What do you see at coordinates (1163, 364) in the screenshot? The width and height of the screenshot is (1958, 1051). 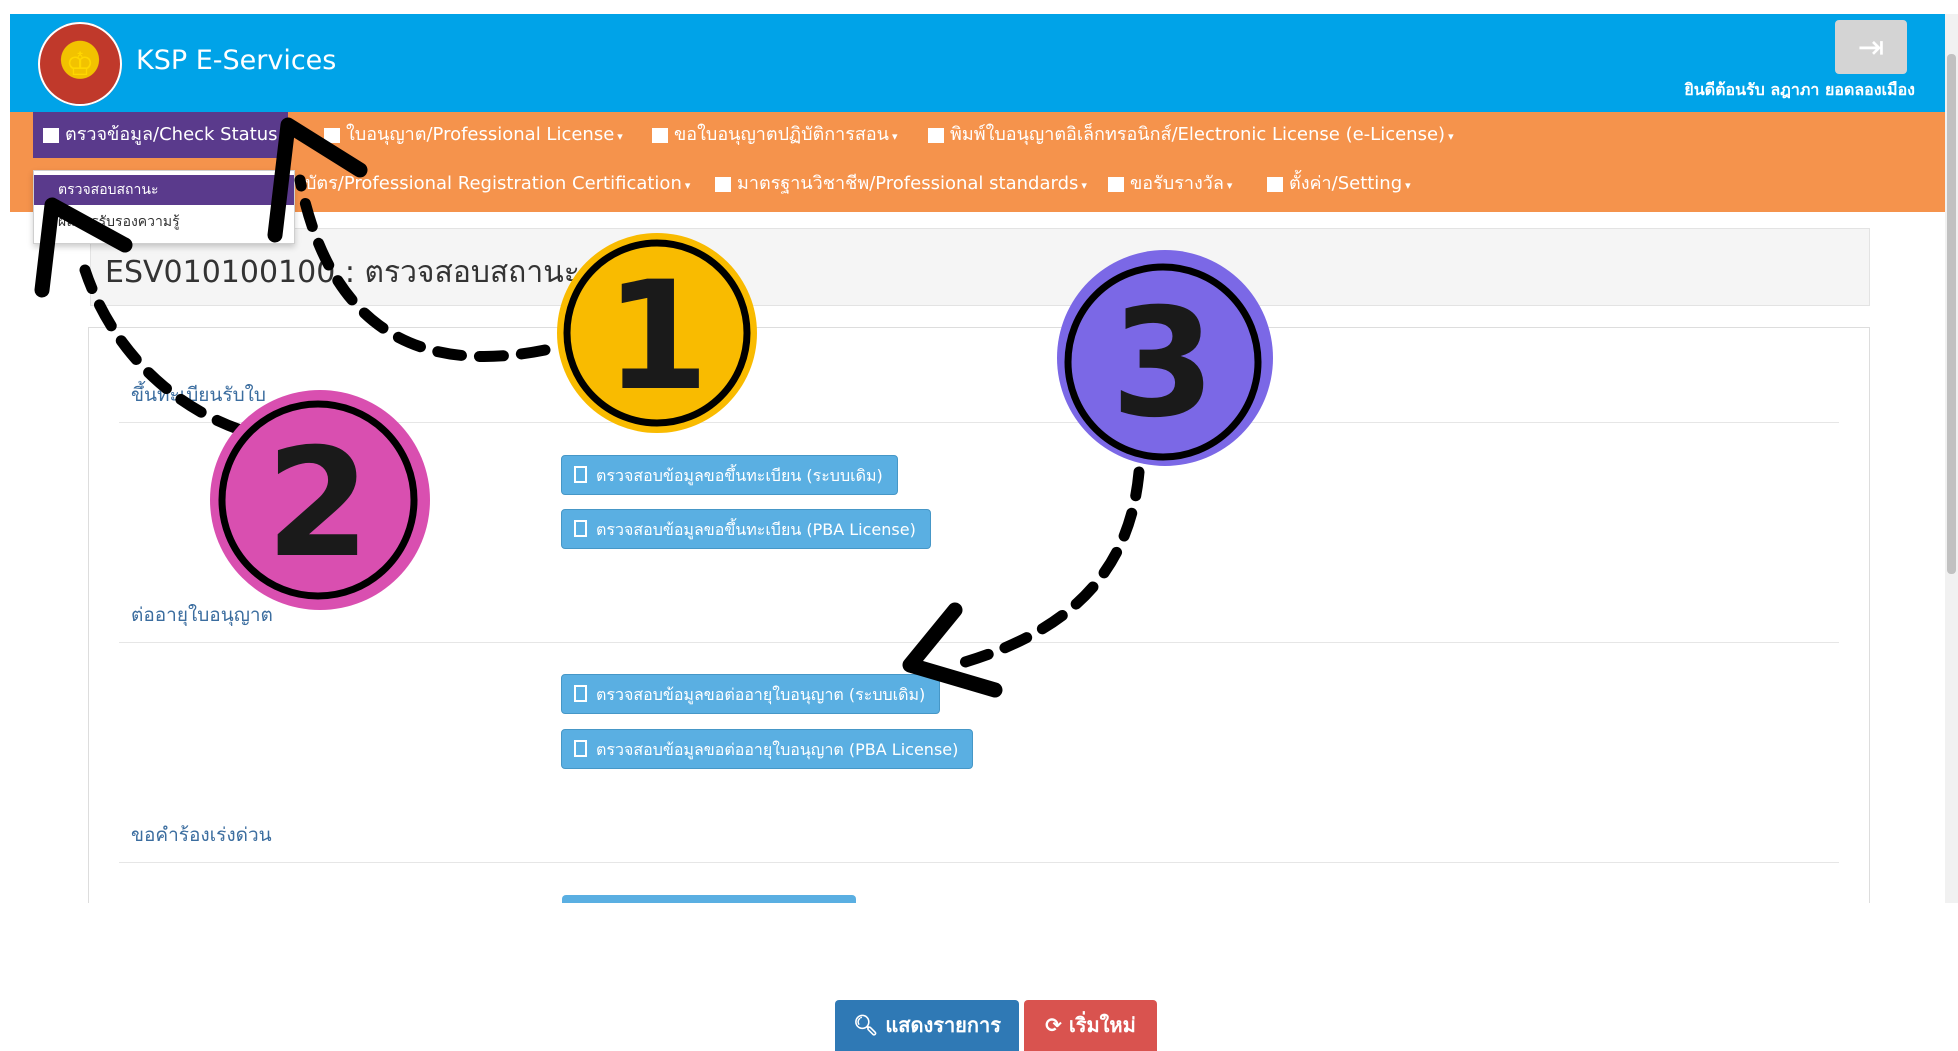 I see `badge-number: 3` at bounding box center [1163, 364].